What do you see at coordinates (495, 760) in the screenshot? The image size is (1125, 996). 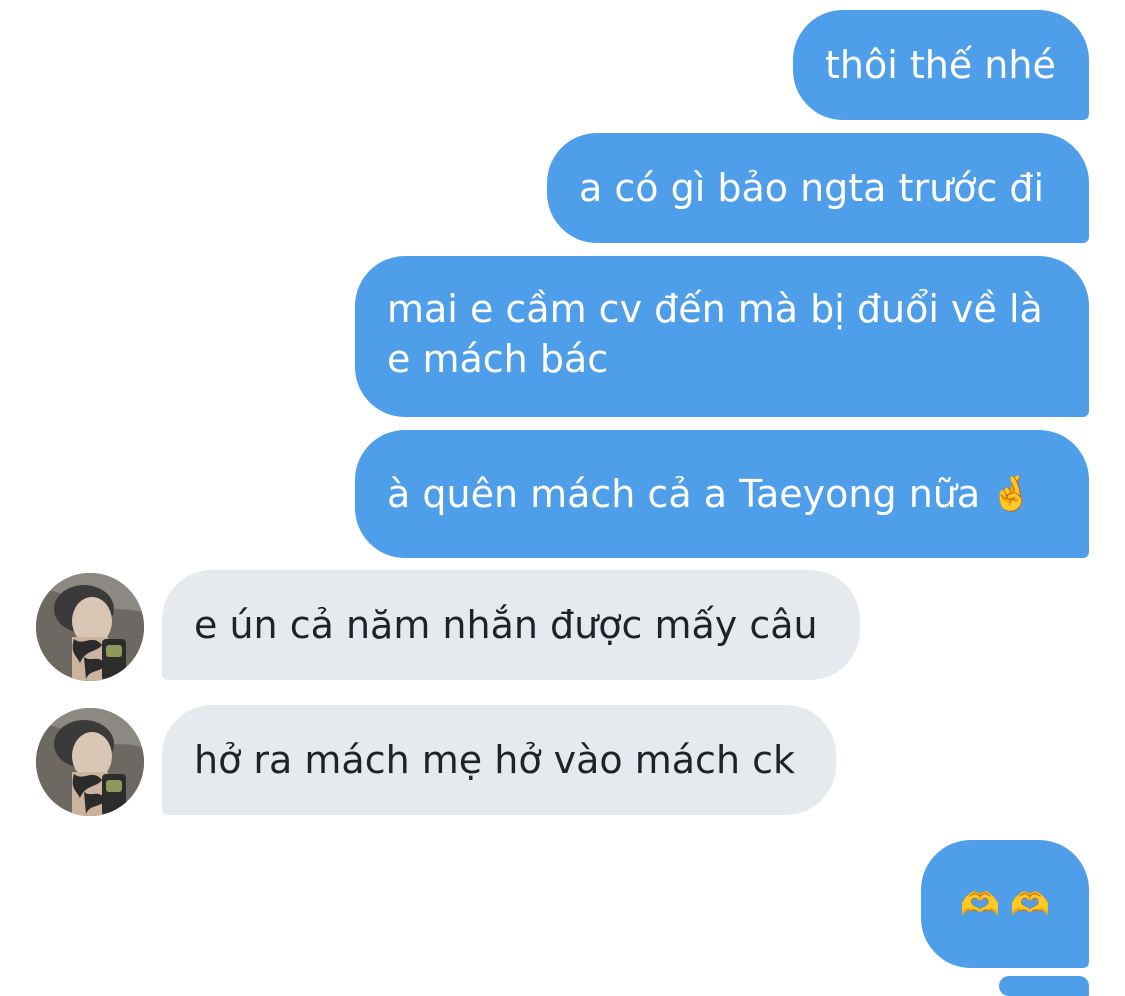 I see `message-text: hở ra mách mẹ hở vào mách ck` at bounding box center [495, 760].